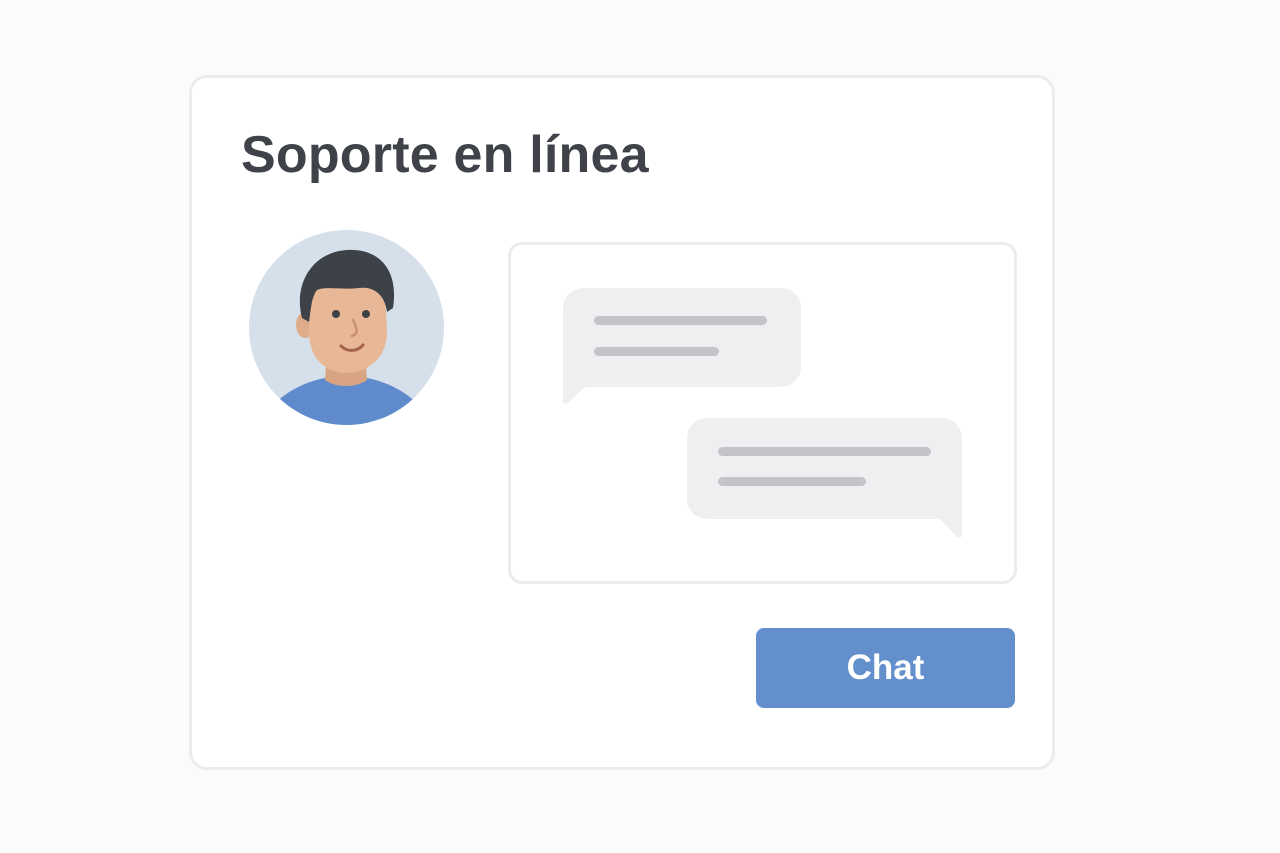  Describe the element at coordinates (445, 155) in the screenshot. I see `page-title: Soporte en línea` at that location.